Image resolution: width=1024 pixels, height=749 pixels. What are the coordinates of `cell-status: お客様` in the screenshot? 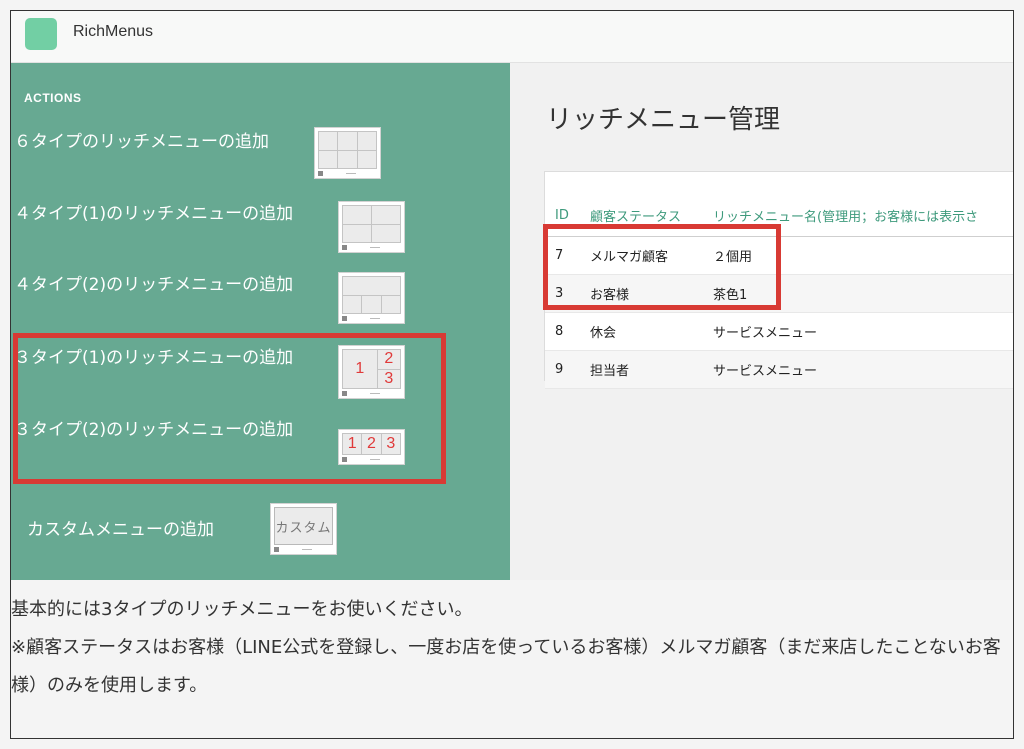 It's located at (641, 293).